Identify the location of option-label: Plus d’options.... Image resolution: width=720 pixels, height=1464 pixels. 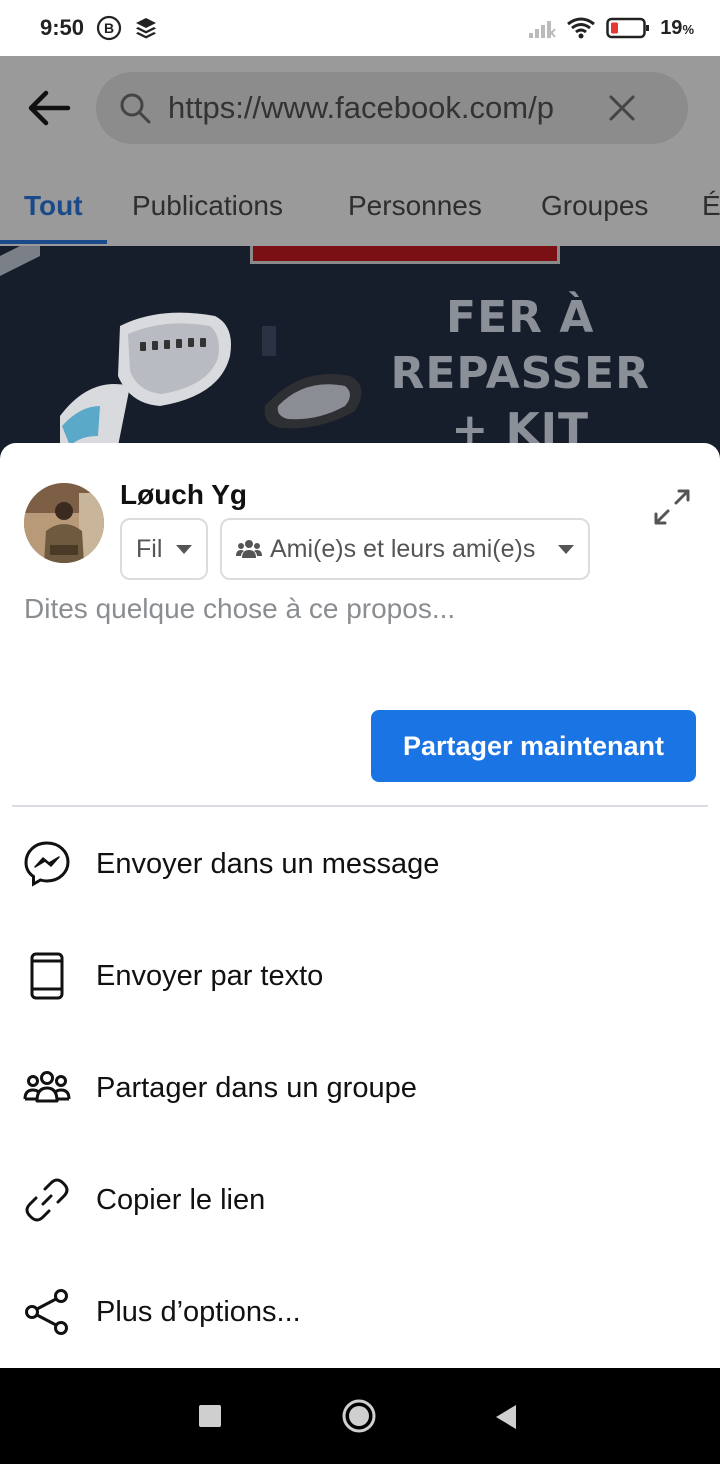
(198, 1311).